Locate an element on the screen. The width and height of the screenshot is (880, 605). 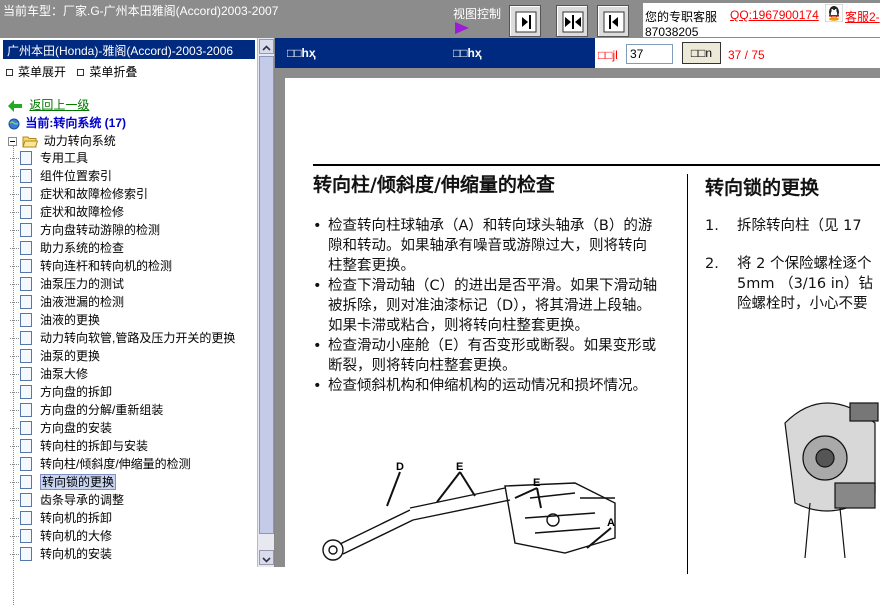
tree-item: 油泵压力的测试 is located at coordinates (122, 284).